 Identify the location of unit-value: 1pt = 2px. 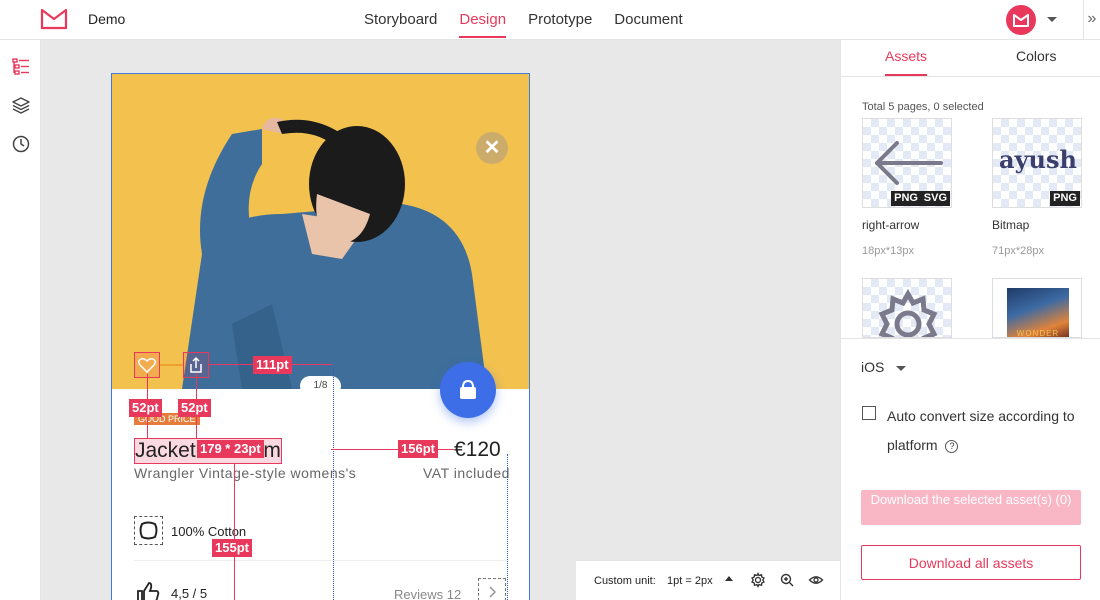
(690, 581).